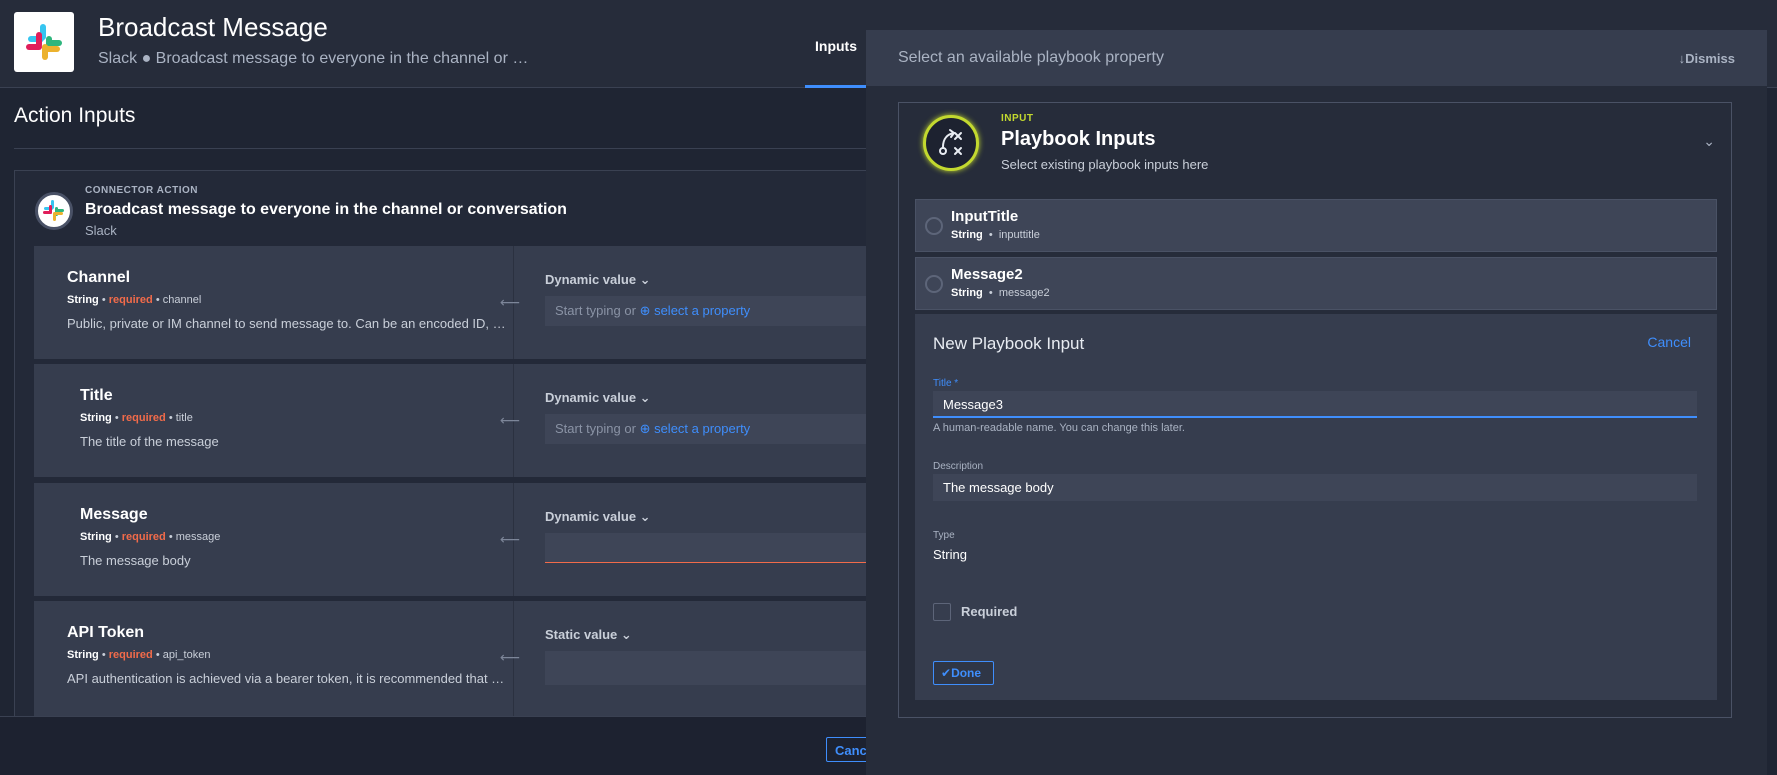  Describe the element at coordinates (958, 466) in the screenshot. I see `description-label: Description` at that location.